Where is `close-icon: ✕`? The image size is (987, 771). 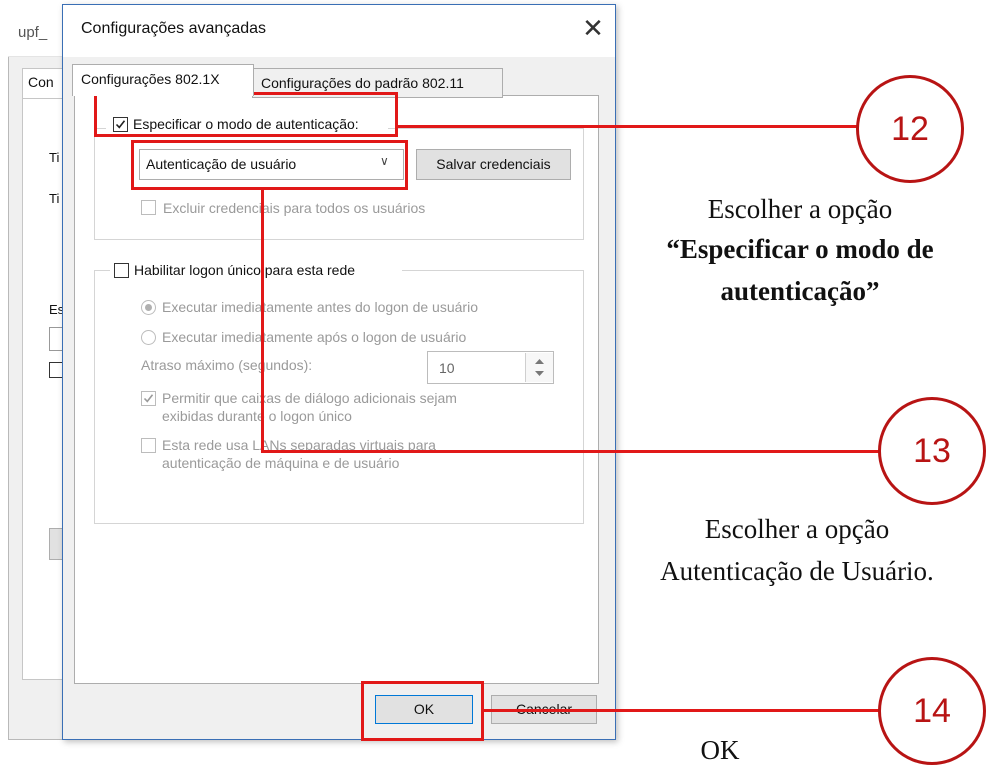
close-icon: ✕ is located at coordinates (593, 29).